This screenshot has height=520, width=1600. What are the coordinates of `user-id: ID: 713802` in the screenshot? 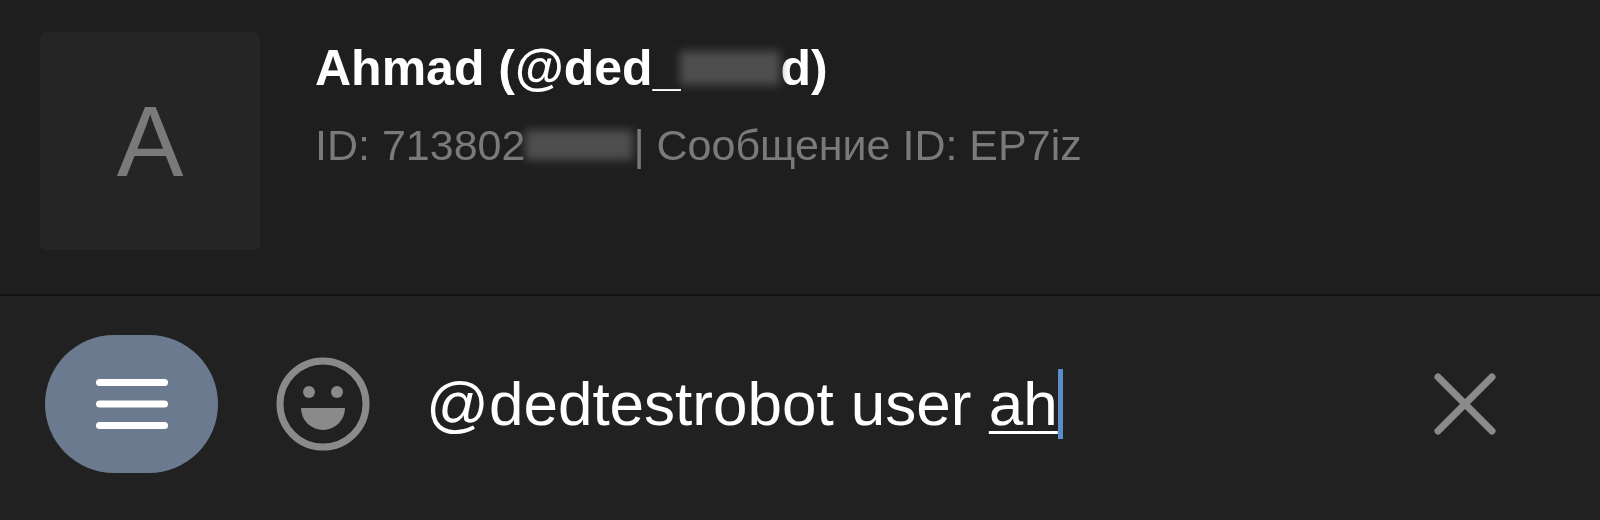 It's located at (420, 145).